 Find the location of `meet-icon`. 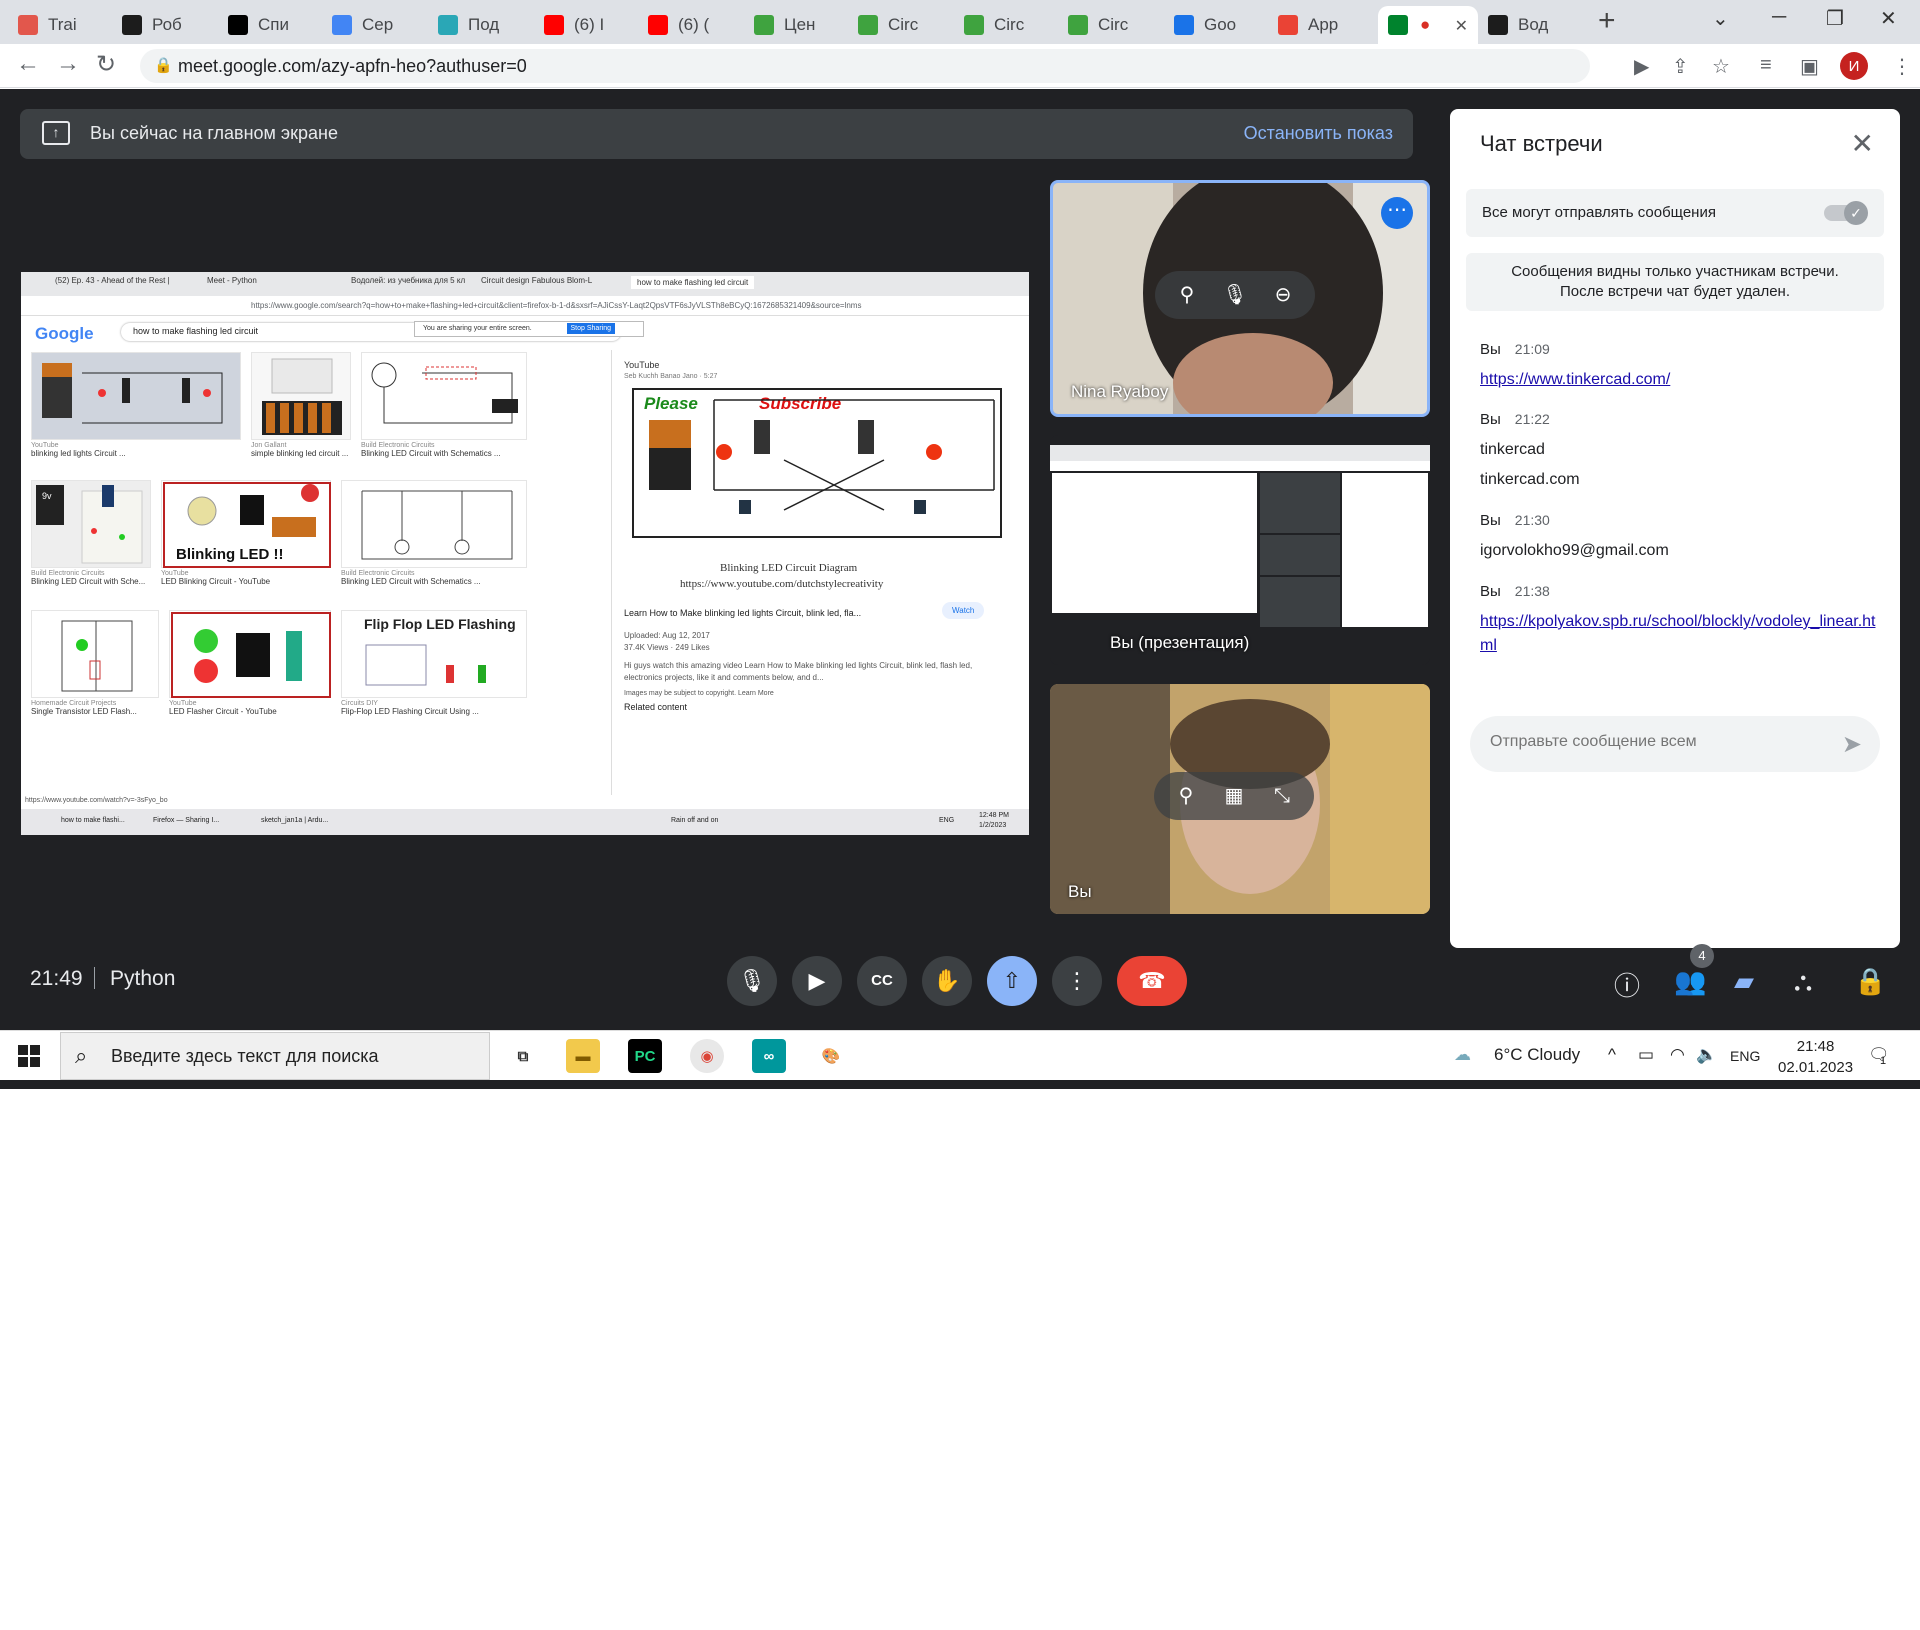

meet-icon is located at coordinates (1398, 25).